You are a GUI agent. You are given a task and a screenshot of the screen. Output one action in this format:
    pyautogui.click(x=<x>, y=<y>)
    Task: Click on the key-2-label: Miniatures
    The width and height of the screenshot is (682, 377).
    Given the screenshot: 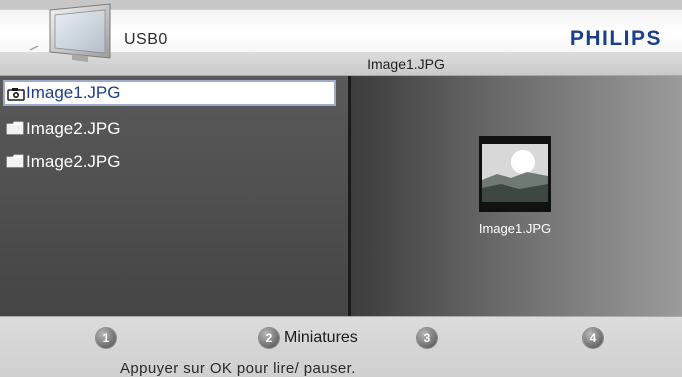 What is the action you would take?
    pyautogui.click(x=321, y=337)
    